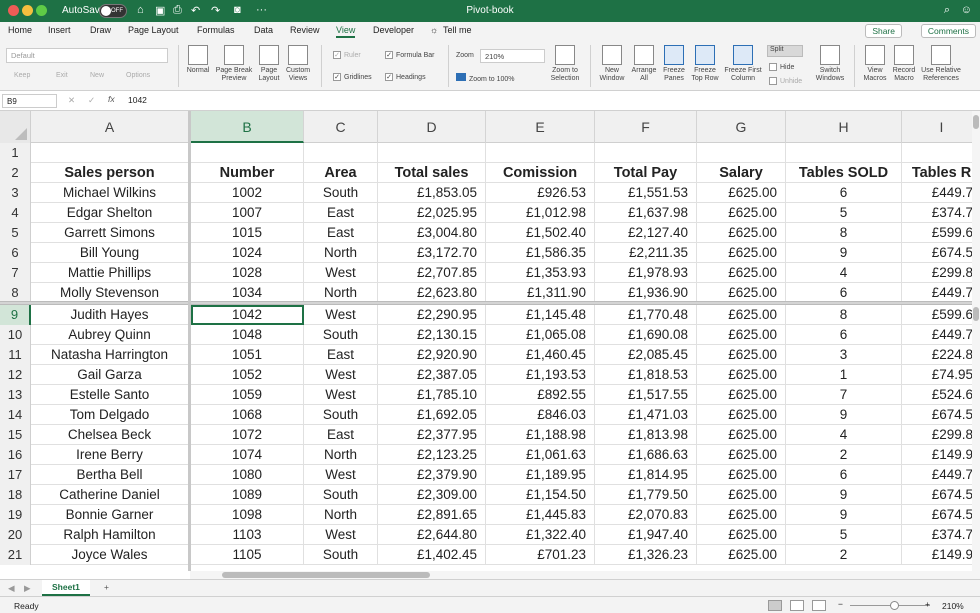 The width and height of the screenshot is (980, 613). Describe the element at coordinates (844, 315) in the screenshot. I see `cell-h9: 8` at that location.